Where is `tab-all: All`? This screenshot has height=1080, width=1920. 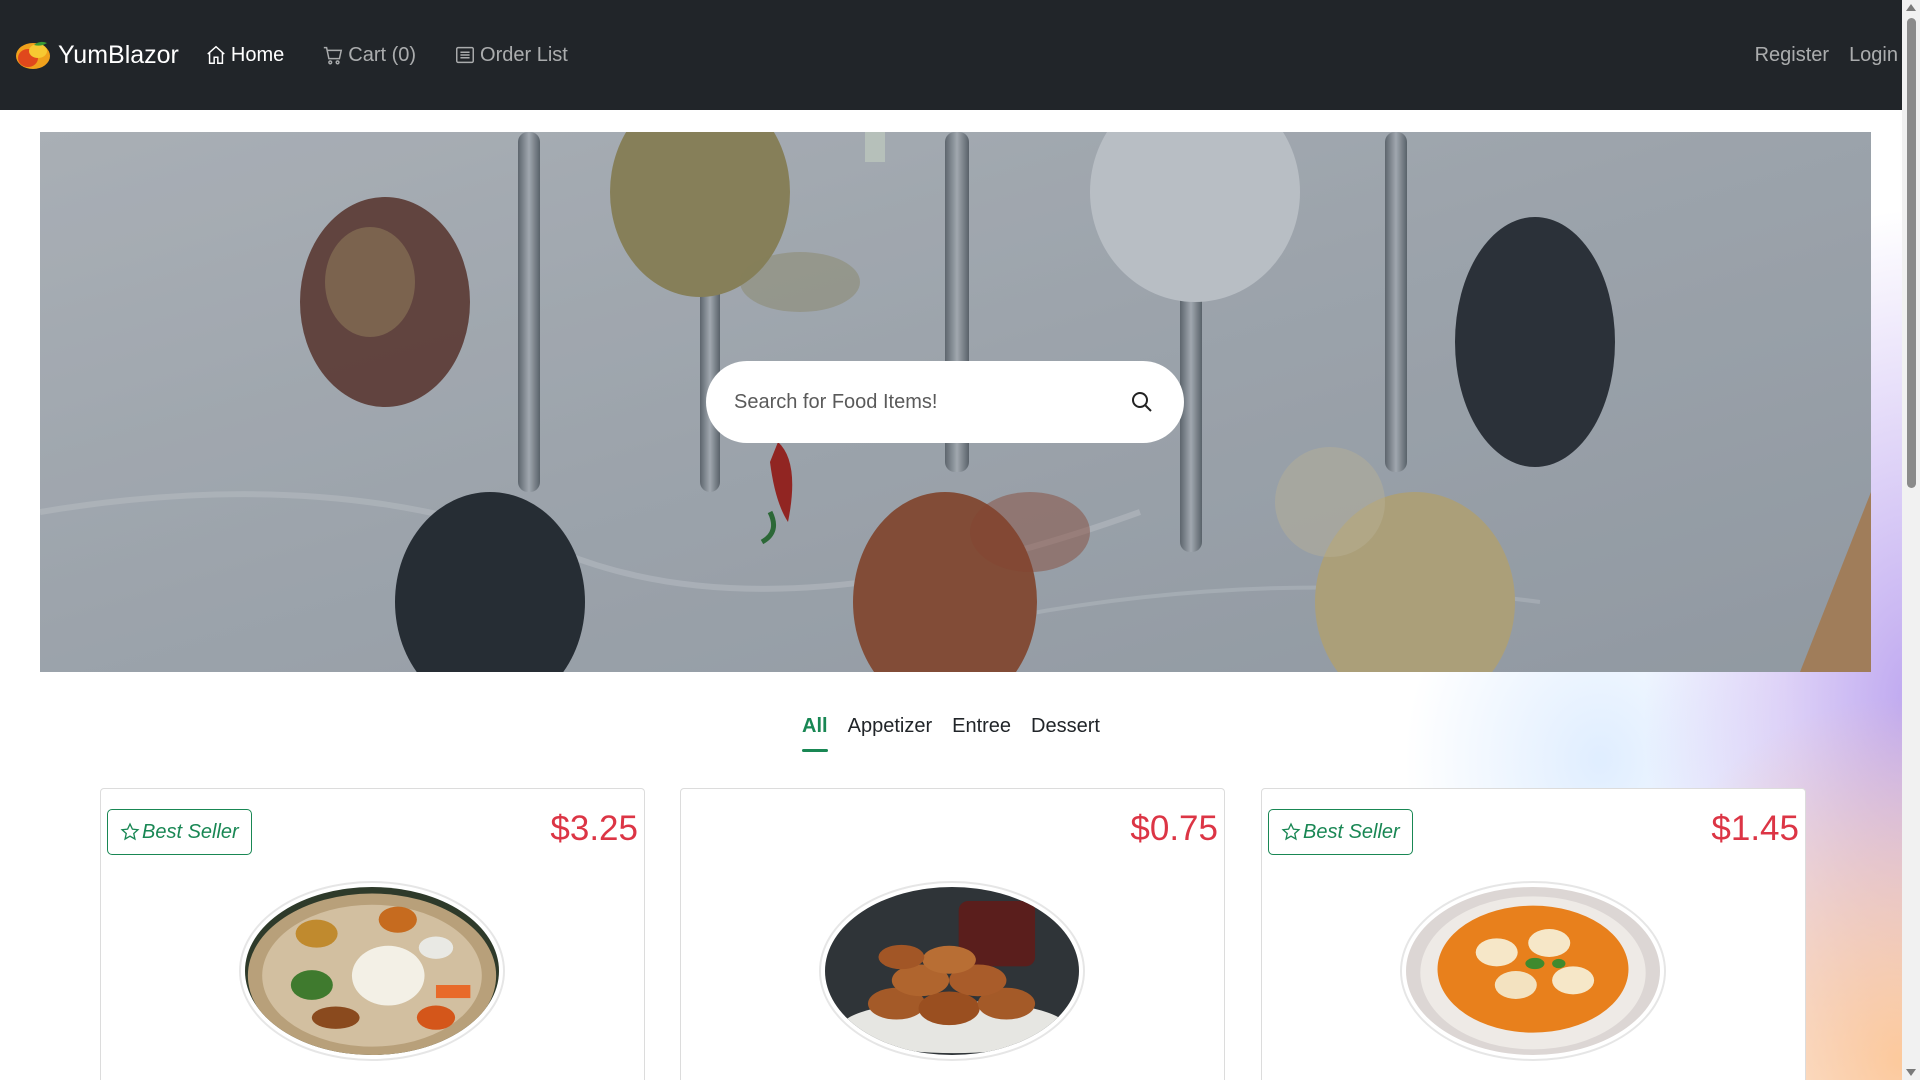
tab-all: All is located at coordinates (815, 733).